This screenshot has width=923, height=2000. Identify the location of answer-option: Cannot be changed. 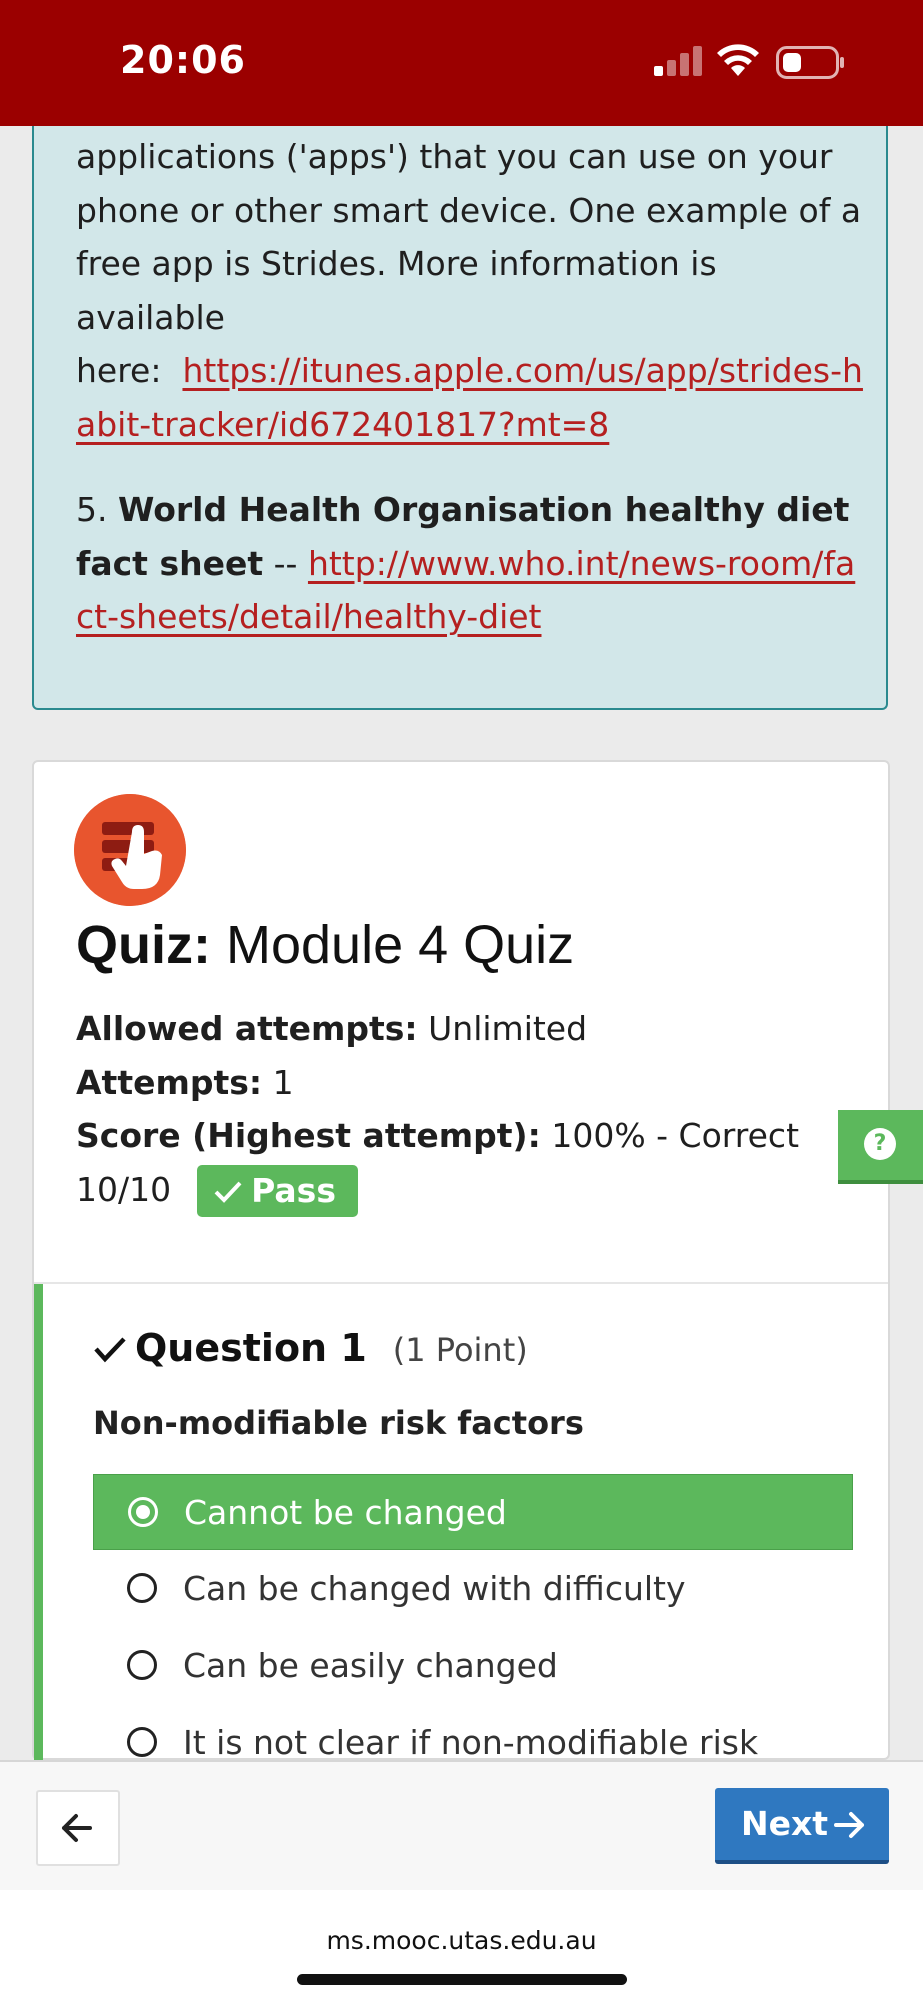
(473, 1512).